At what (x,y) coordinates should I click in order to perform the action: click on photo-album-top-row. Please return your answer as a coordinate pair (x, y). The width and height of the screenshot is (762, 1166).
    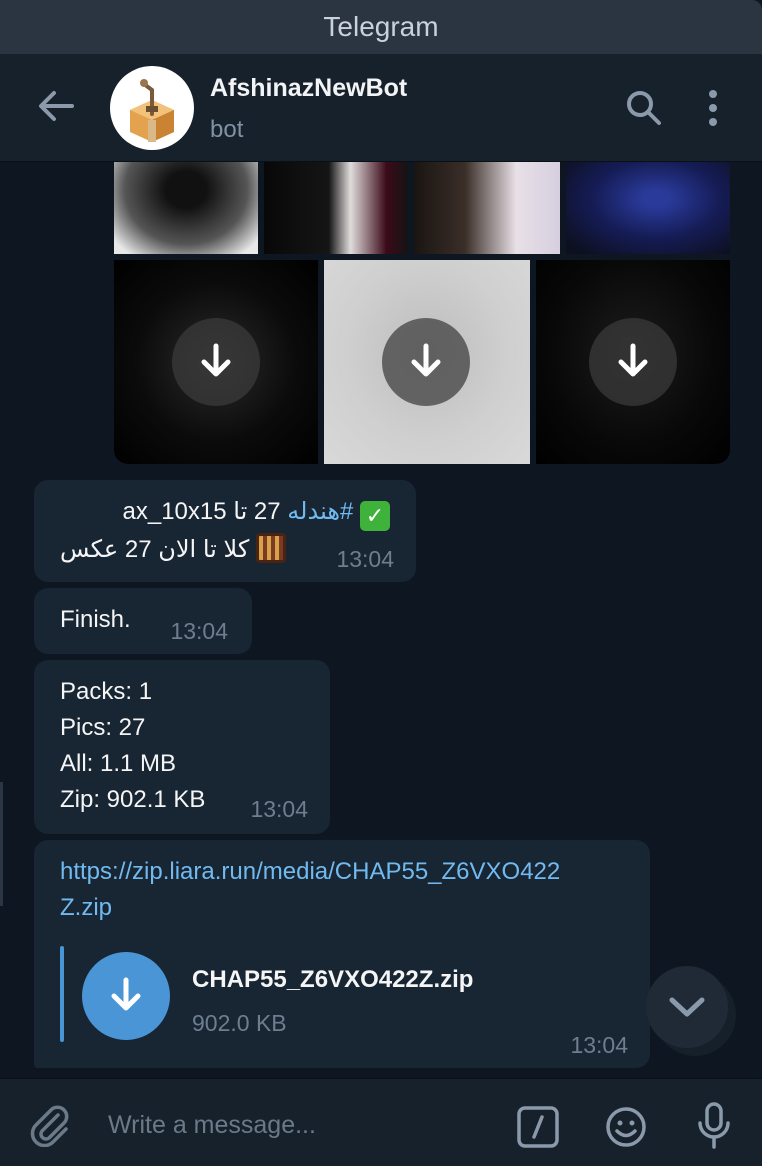
    Looking at the image, I should click on (422, 208).